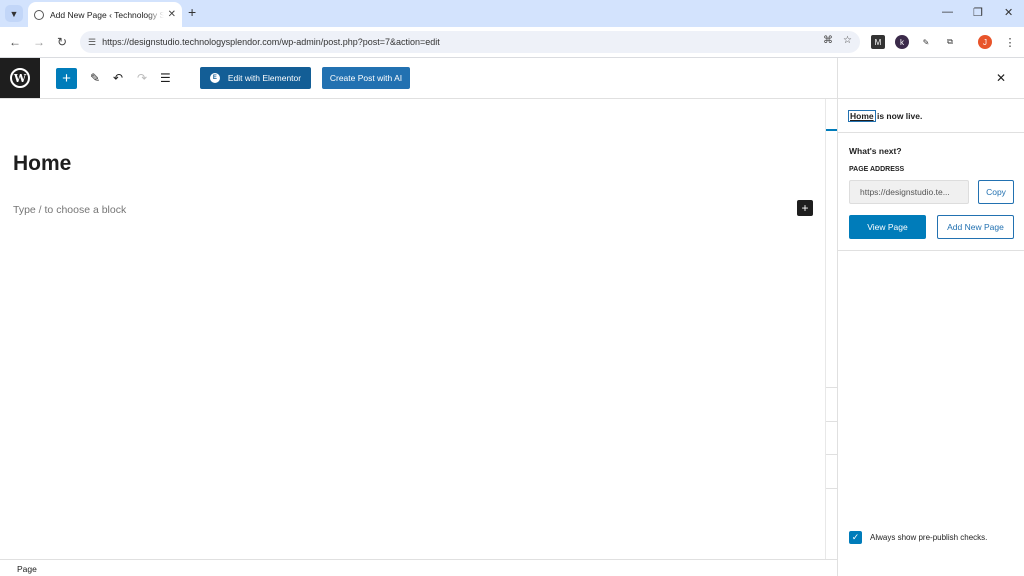  I want to click on eyedropper-icon: ✎, so click(926, 42).